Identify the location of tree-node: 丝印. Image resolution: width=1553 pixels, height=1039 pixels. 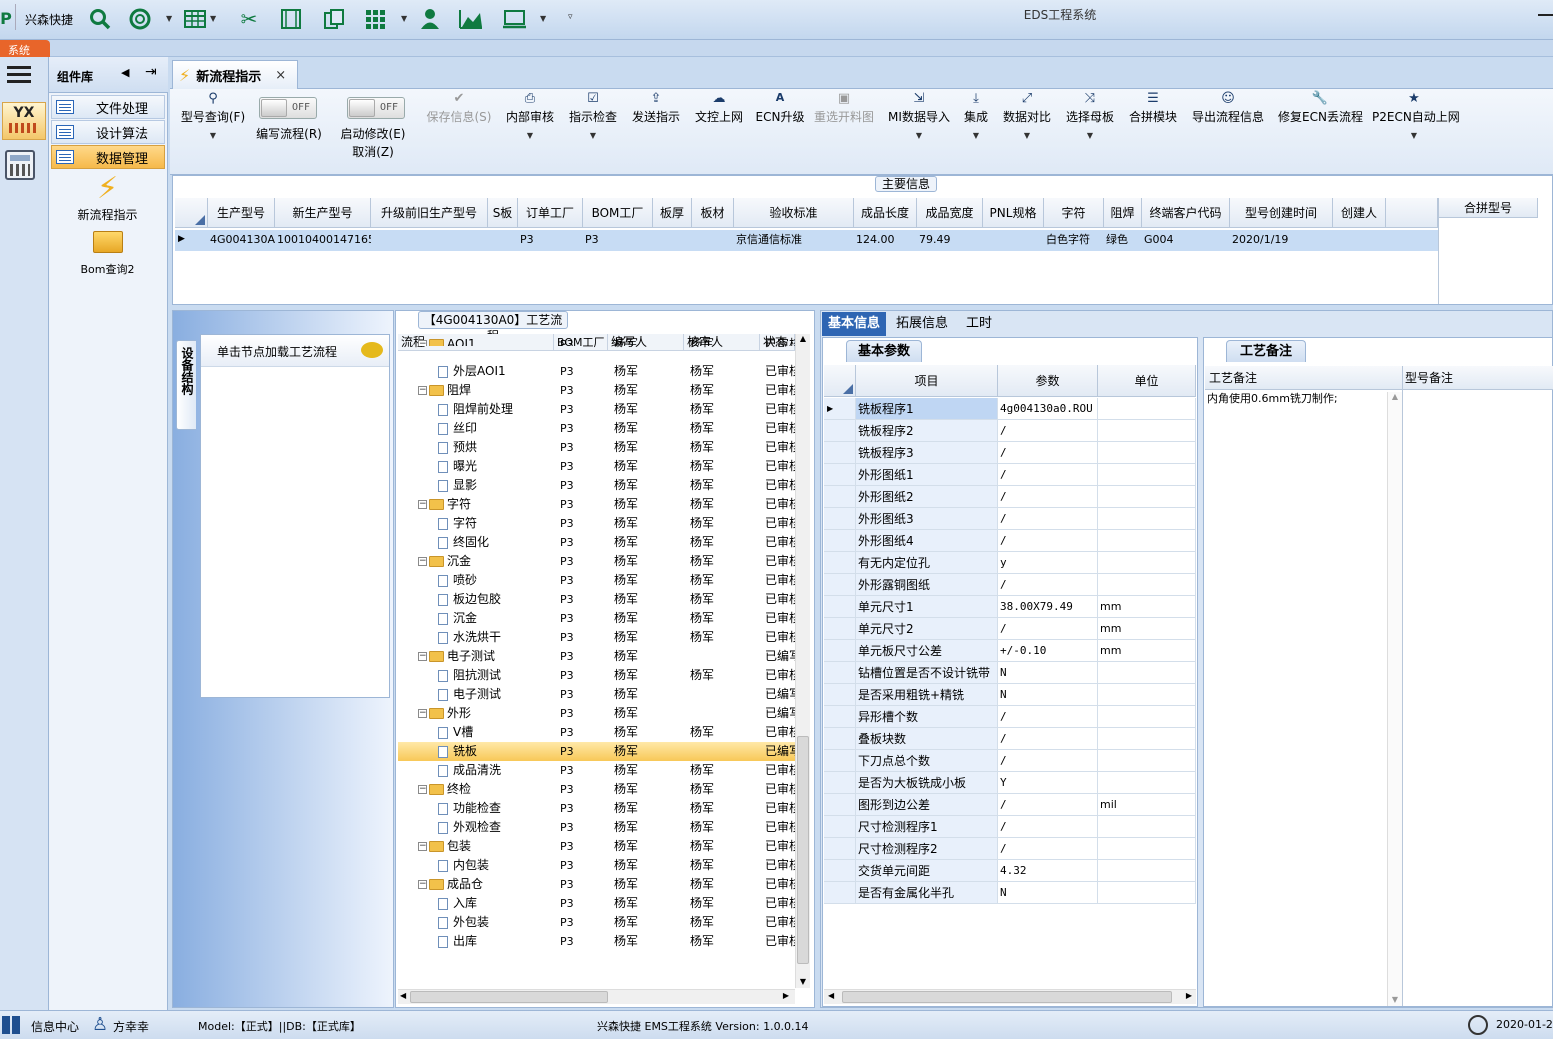
(495, 428).